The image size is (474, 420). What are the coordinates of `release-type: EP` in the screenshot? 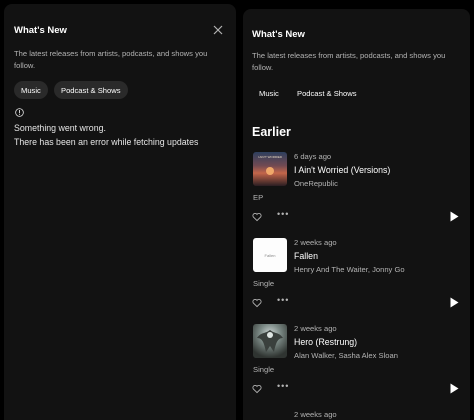 It's located at (258, 197).